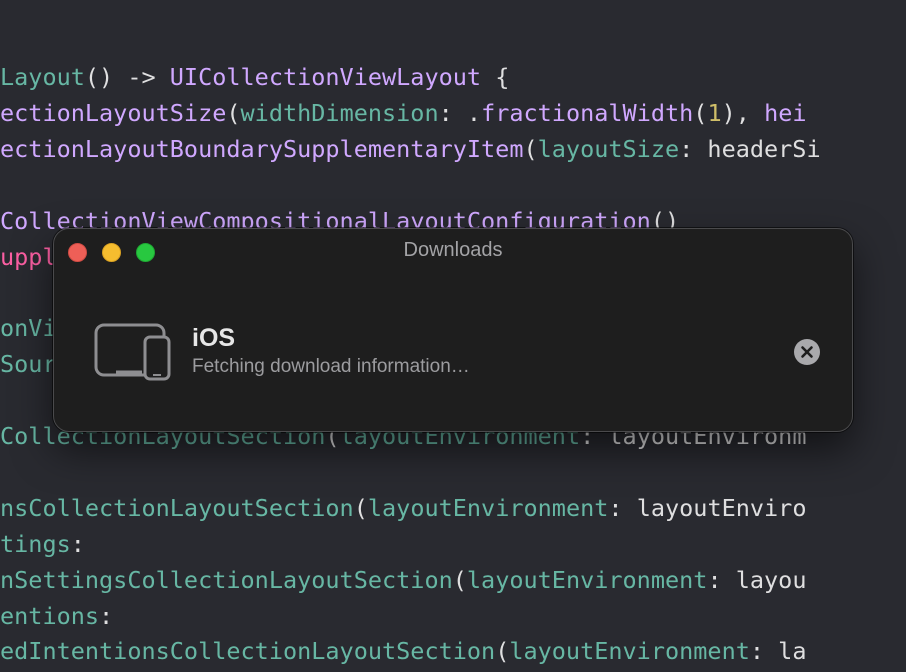  I want to click on code-token: : layoutEnviro, so click(707, 507).